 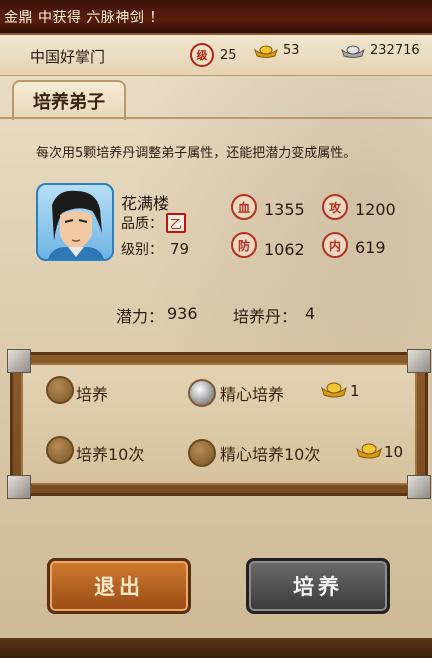 What do you see at coordinates (370, 247) in the screenshot?
I see `inner-power-value: 619` at bounding box center [370, 247].